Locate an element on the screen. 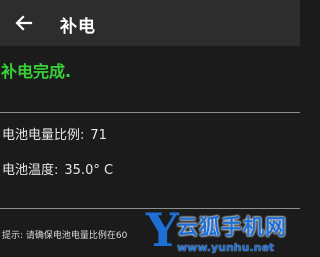 The width and height of the screenshot is (320, 257). watermark-name: 云狐手机网 is located at coordinates (232, 227).